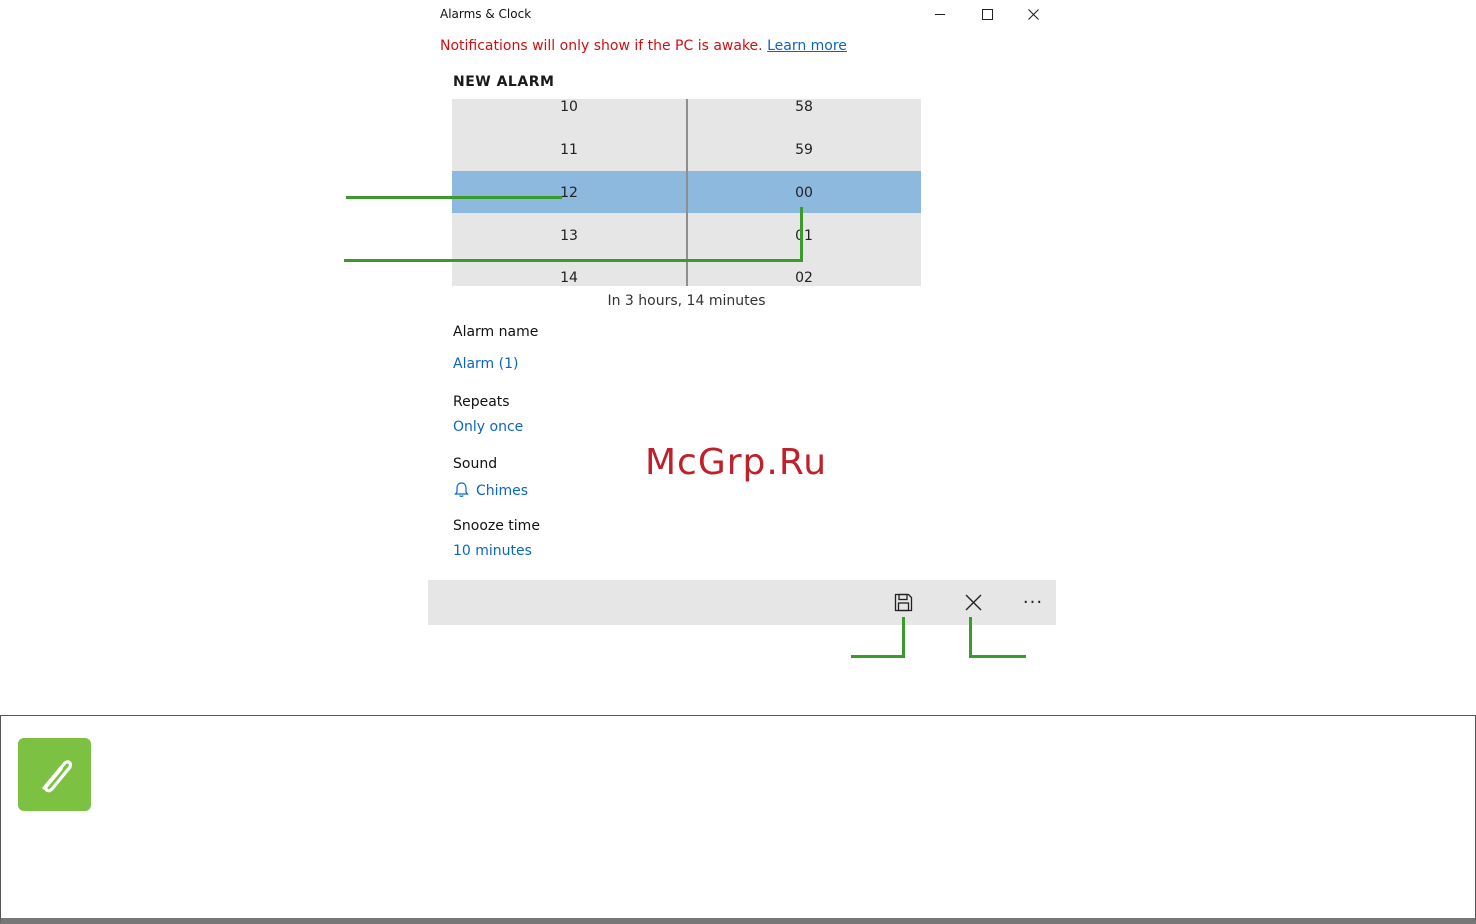 The width and height of the screenshot is (1476, 924). Describe the element at coordinates (807, 46) in the screenshot. I see `learn-more-link: Learn more` at that location.